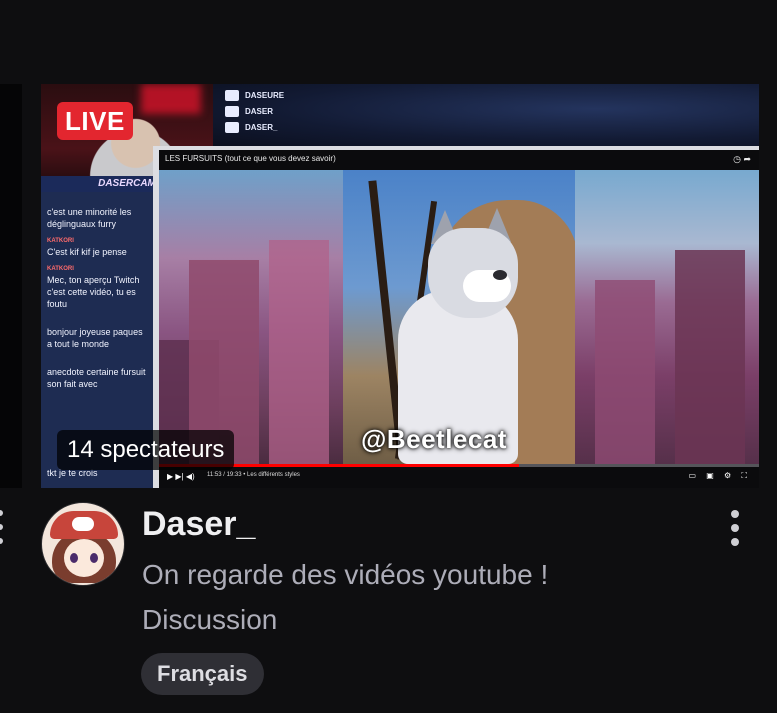 The width and height of the screenshot is (777, 713). What do you see at coordinates (87, 247) in the screenshot?
I see `chat-message: KATKORI C'est kif kif je pense` at bounding box center [87, 247].